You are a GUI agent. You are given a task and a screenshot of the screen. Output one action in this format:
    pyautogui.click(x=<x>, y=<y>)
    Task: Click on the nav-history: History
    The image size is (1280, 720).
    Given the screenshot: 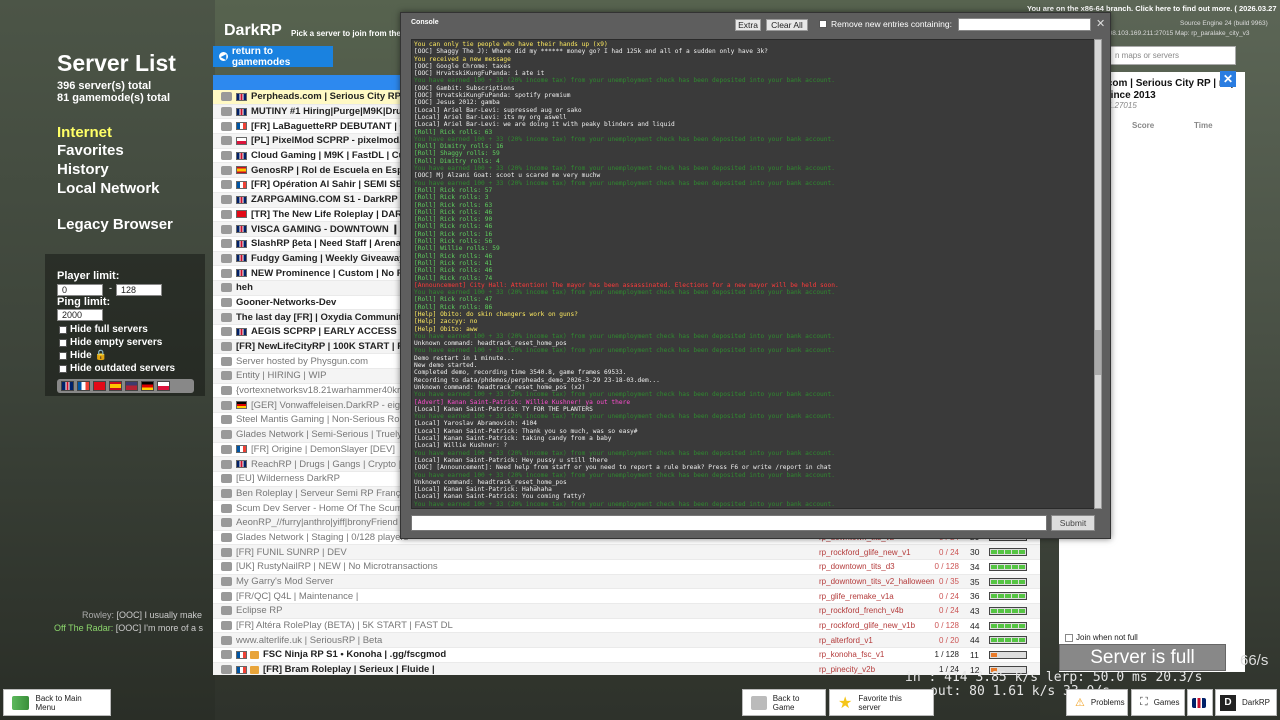 What is the action you would take?
    pyautogui.click(x=83, y=169)
    